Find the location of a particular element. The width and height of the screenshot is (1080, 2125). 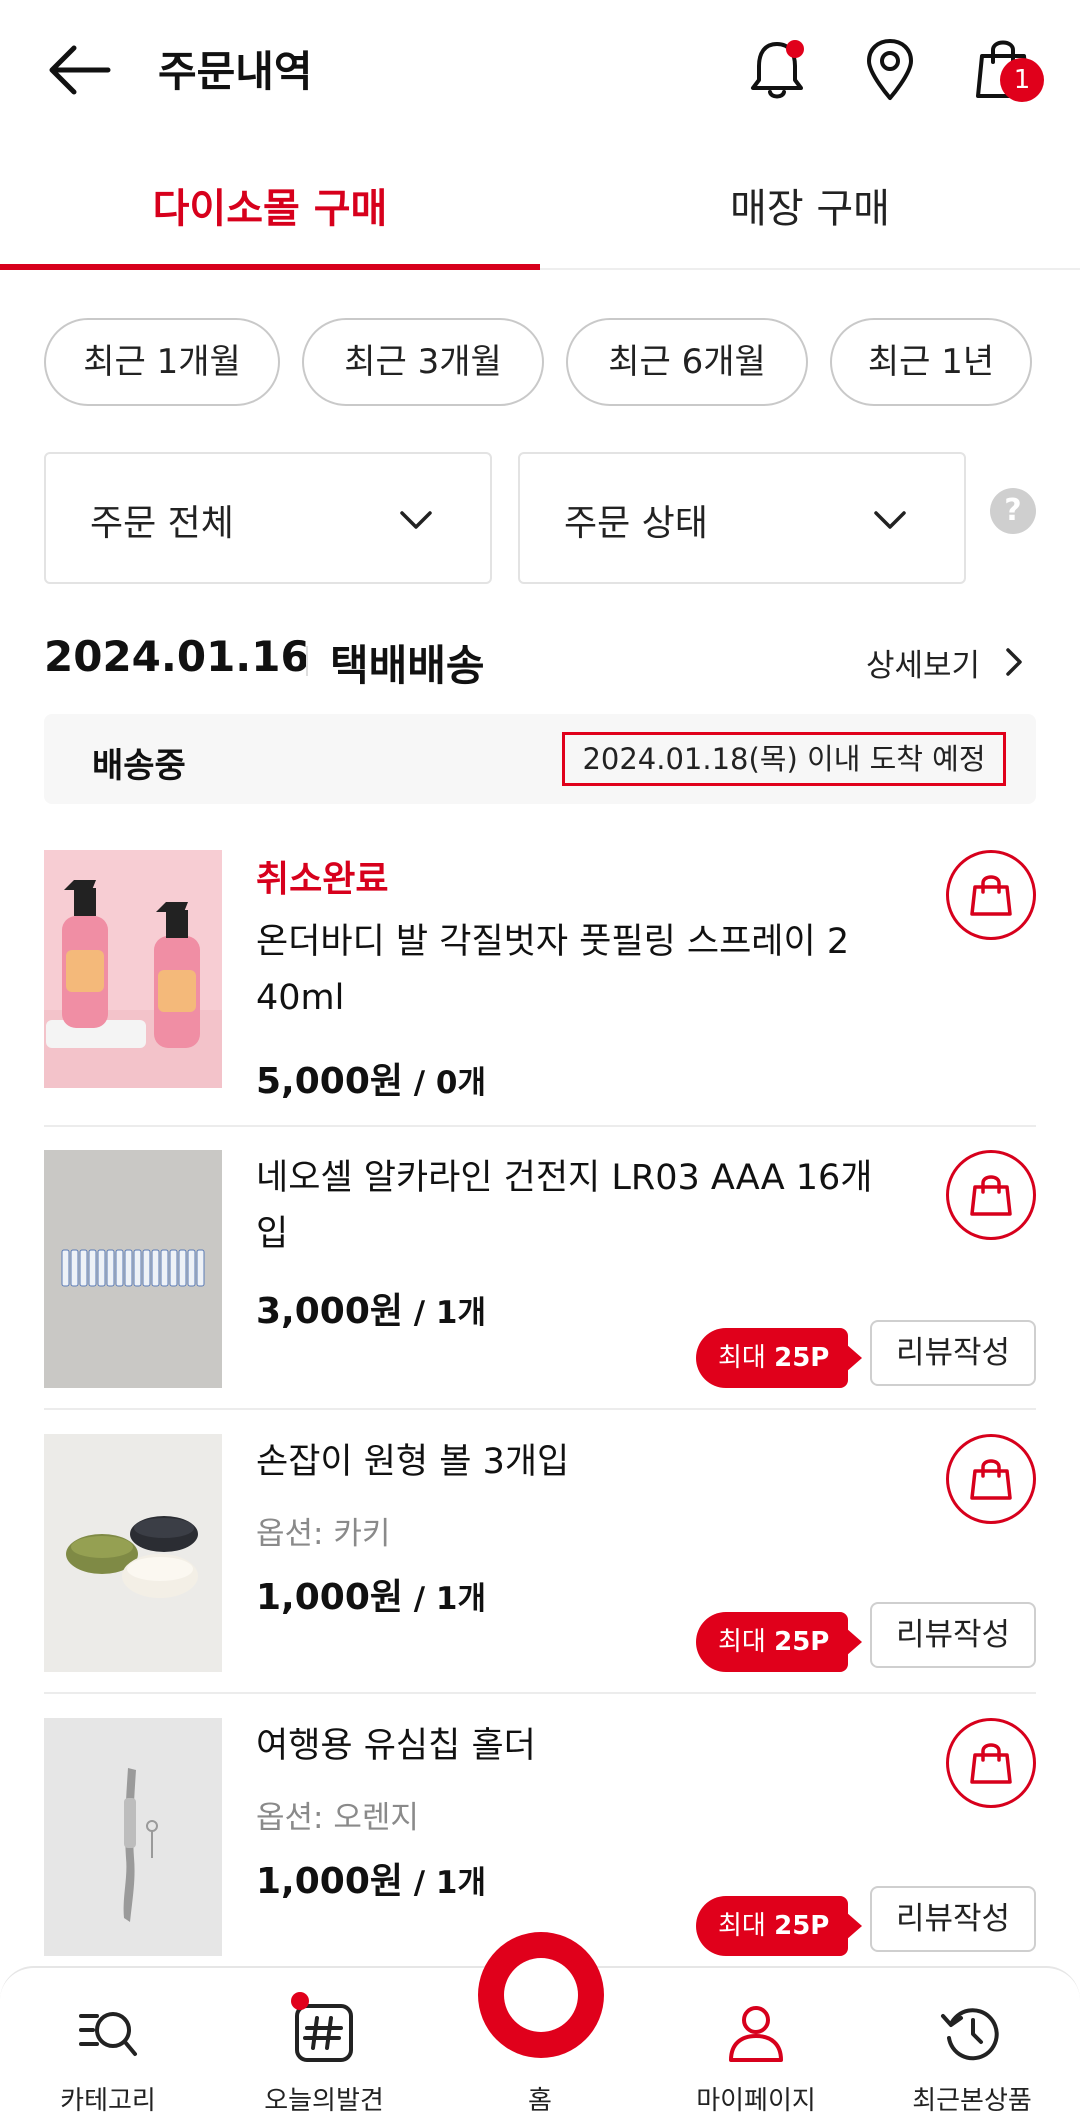

item-status-cancelled: 취소완료 is located at coordinates (322, 879).